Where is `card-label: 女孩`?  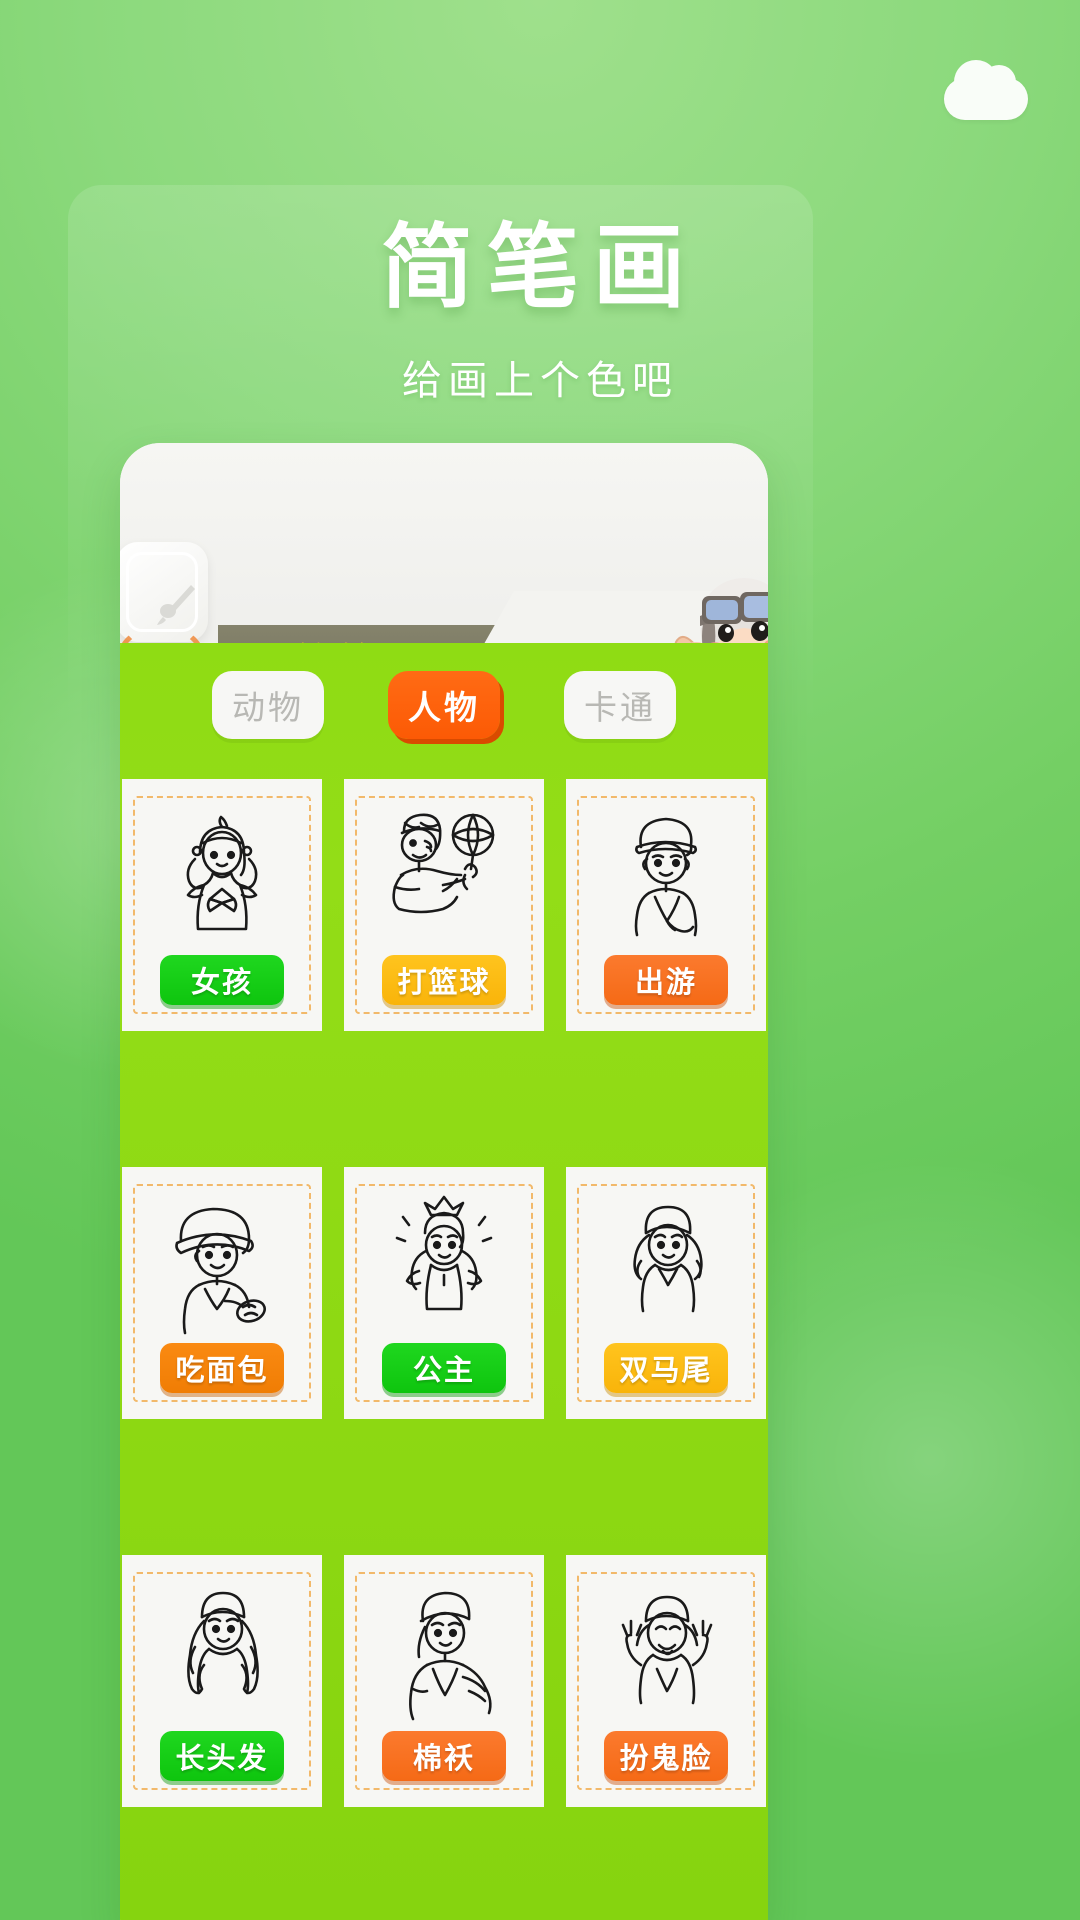 card-label: 女孩 is located at coordinates (222, 980).